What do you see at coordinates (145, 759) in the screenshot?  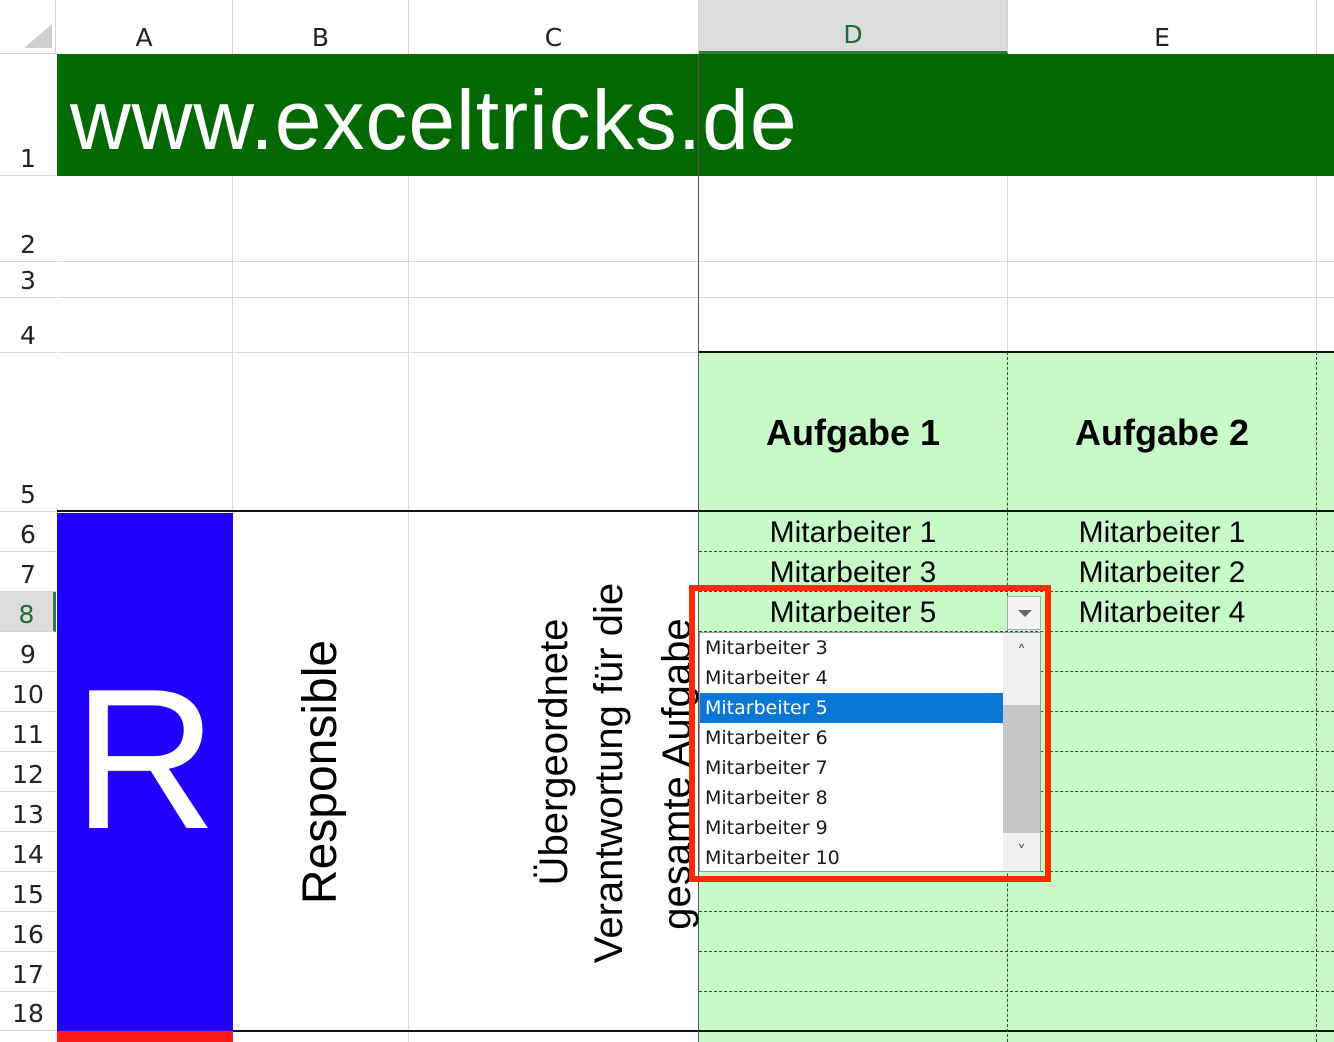 I see `role-letter: R` at bounding box center [145, 759].